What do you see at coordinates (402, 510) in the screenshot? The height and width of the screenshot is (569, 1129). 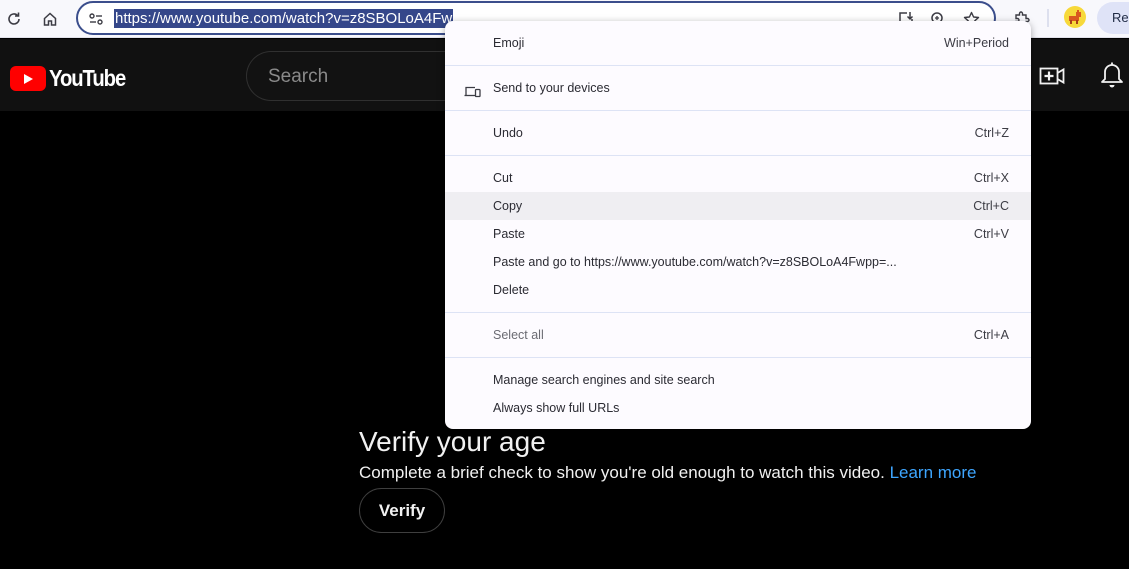 I see `verify-button: Verify` at bounding box center [402, 510].